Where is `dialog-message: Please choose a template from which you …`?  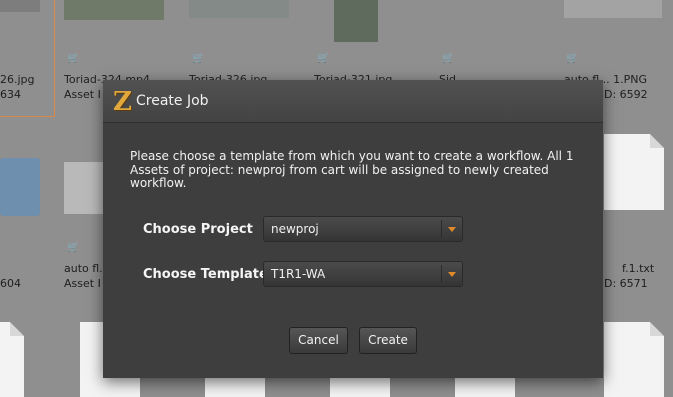
dialog-message: Please choose a template from which you … is located at coordinates (352, 169).